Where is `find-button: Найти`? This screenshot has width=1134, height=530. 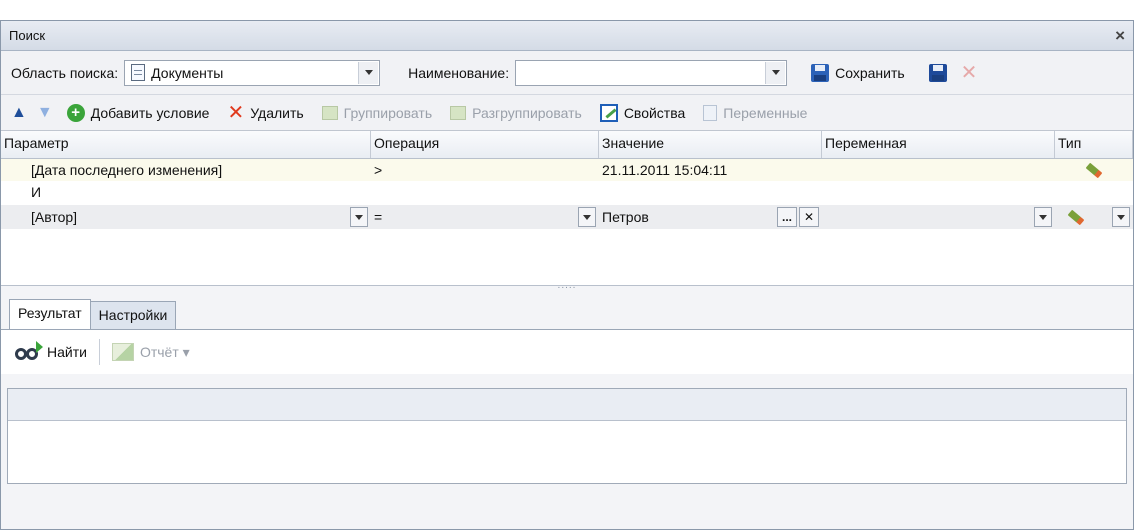
find-button: Найти is located at coordinates (51, 352).